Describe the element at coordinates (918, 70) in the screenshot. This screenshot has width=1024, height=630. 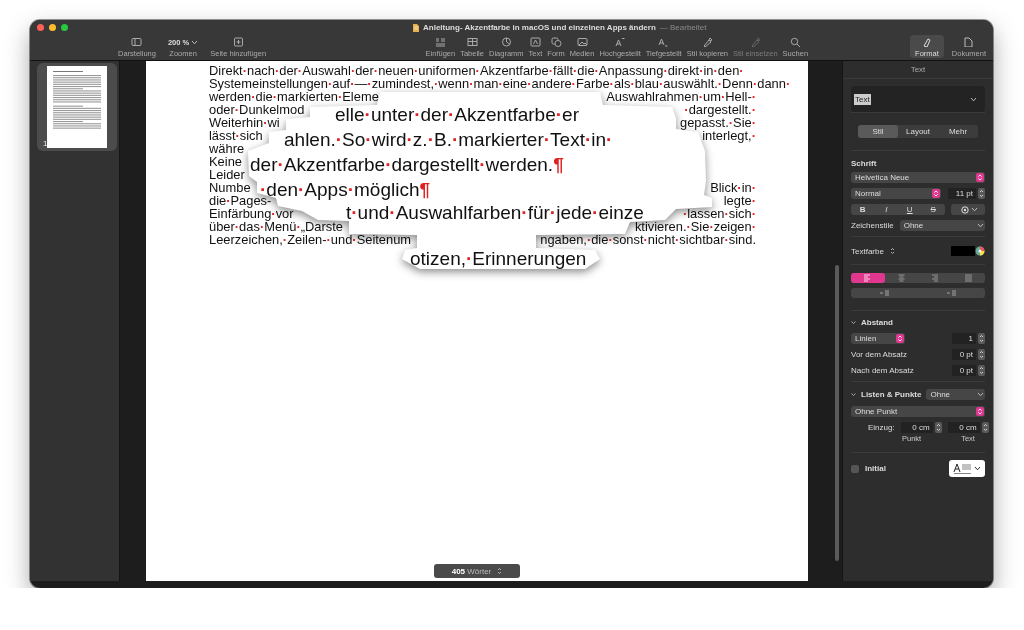
I see `panel-title: Text` at that location.